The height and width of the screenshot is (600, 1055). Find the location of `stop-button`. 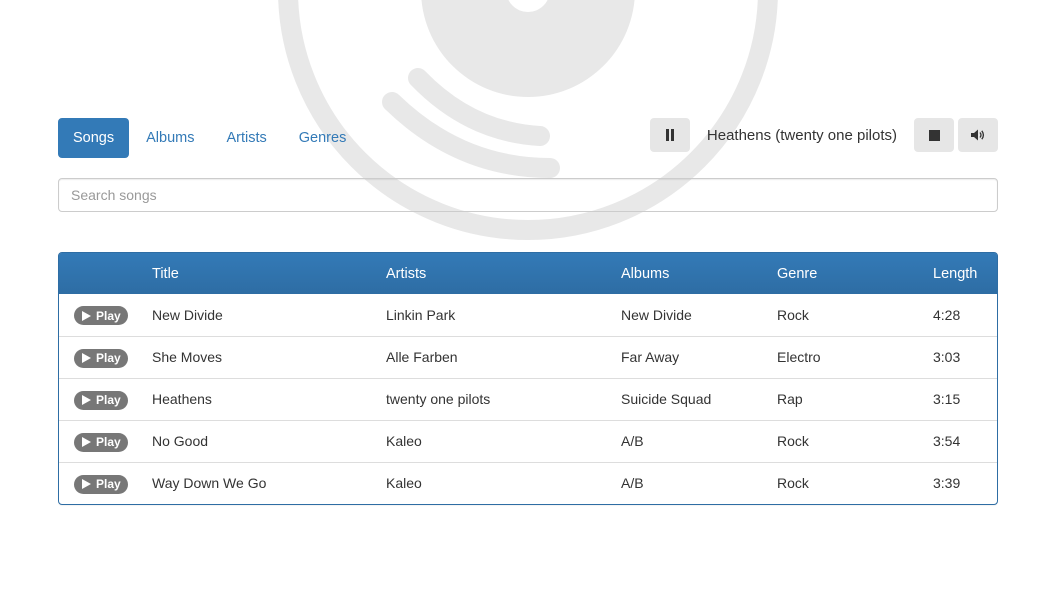

stop-button is located at coordinates (934, 135).